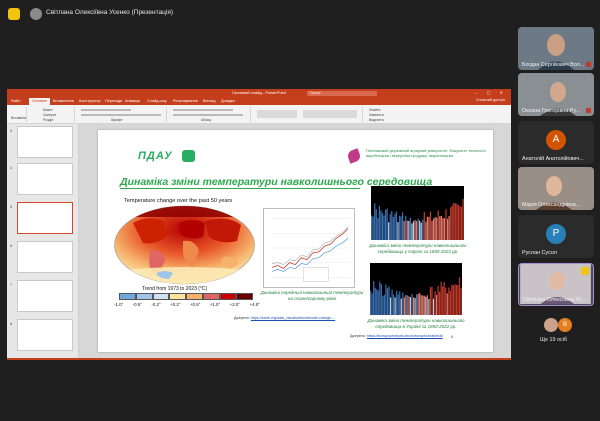  I want to click on slide-thumbnails-pane: 3 4 5 6 7 8, so click(43, 242).